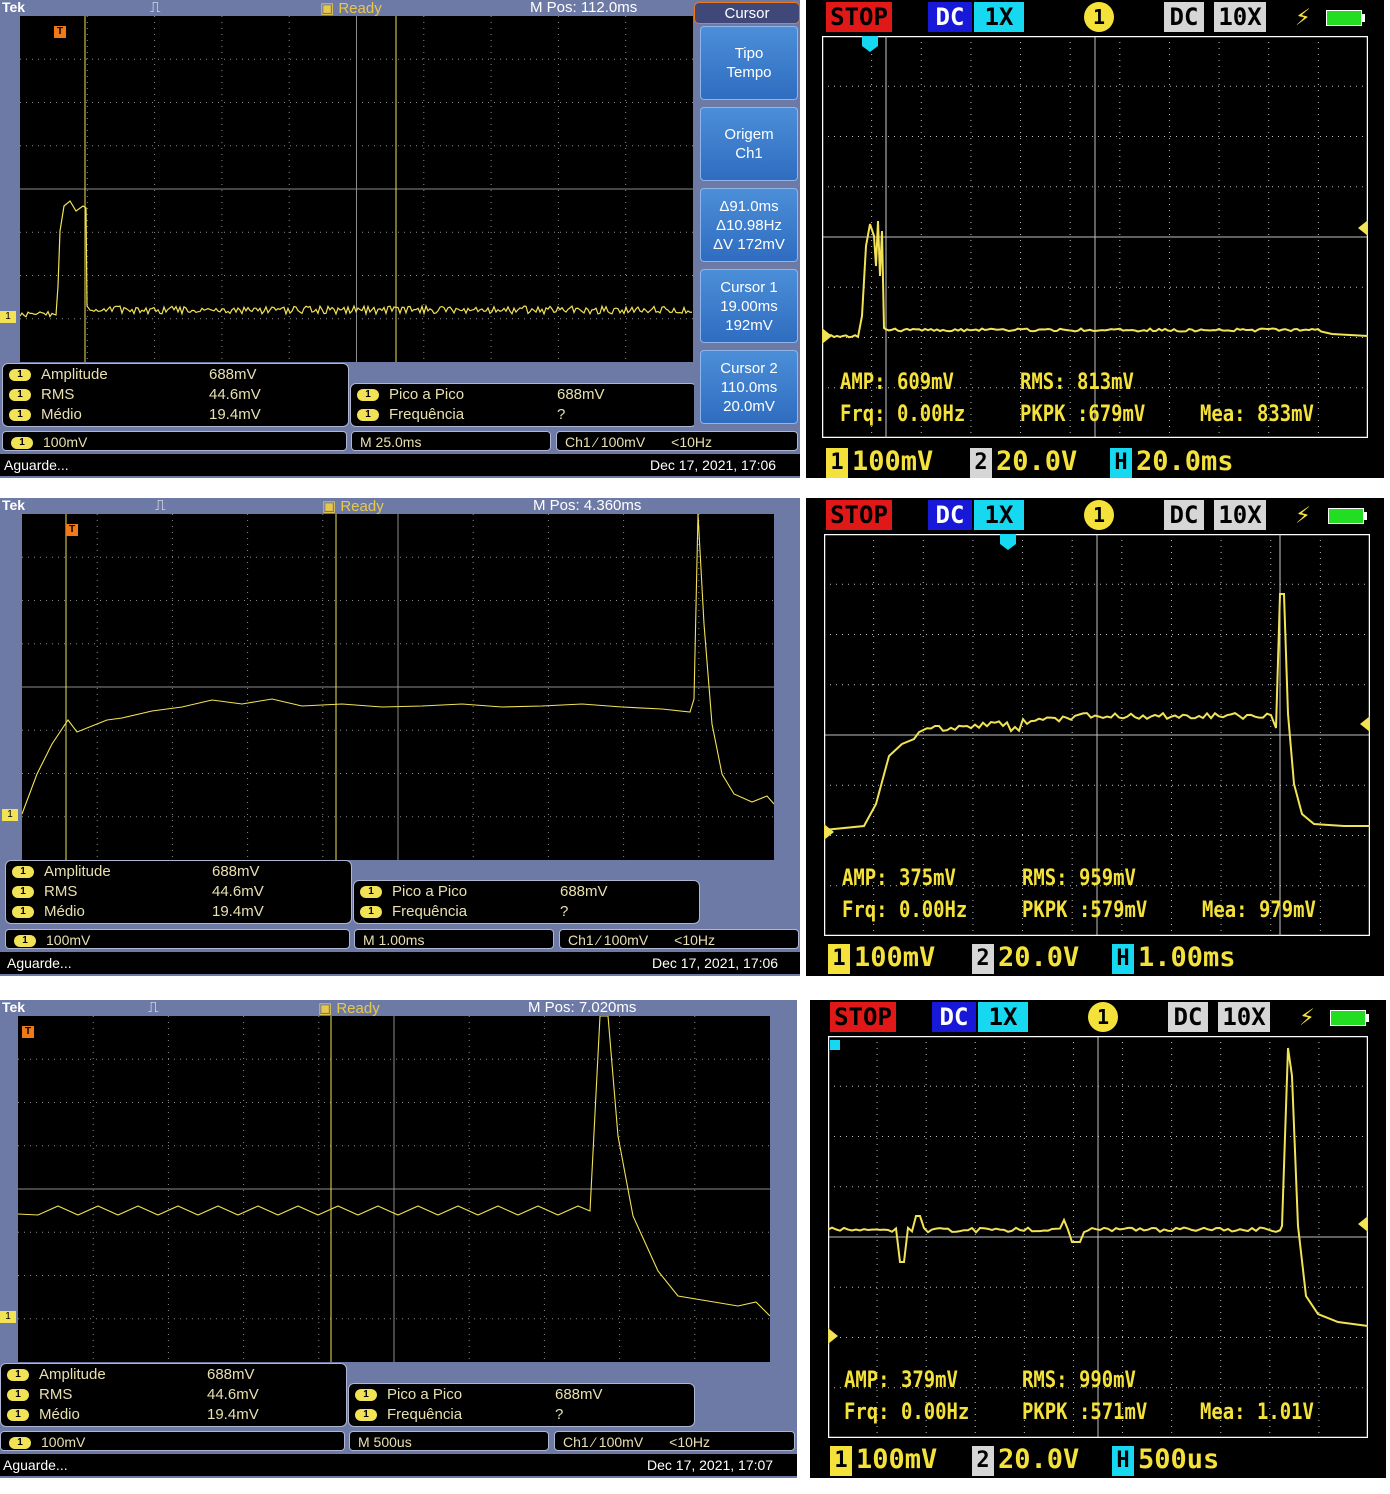 The image size is (1390, 1494). Describe the element at coordinates (749, 144) in the screenshot. I see `cursor-source-button: Origem Ch1` at that location.